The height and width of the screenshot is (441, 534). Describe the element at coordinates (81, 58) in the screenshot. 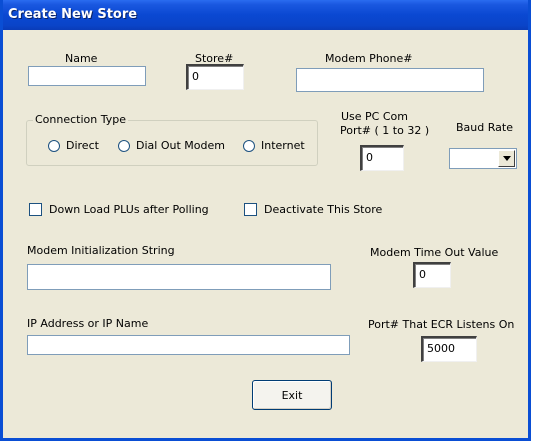

I see `name-label: Name` at that location.